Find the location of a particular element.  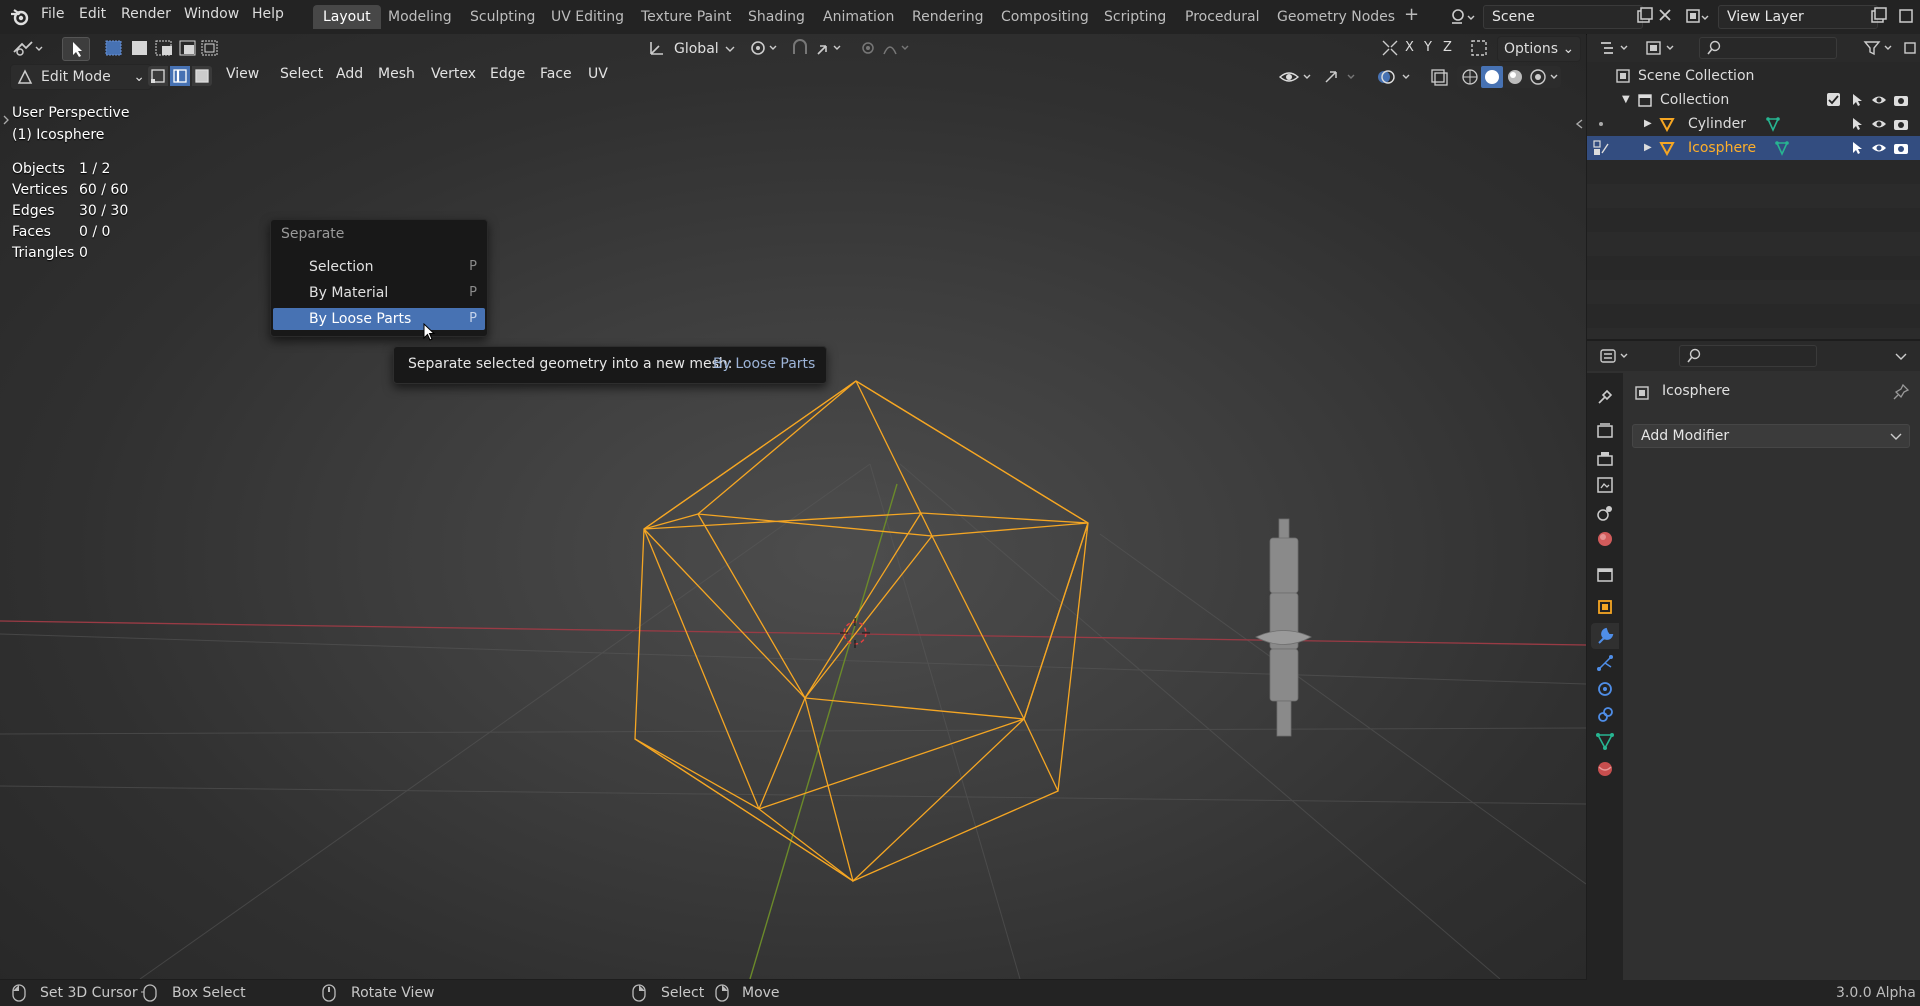

scene-icon is located at coordinates (1463, 17).